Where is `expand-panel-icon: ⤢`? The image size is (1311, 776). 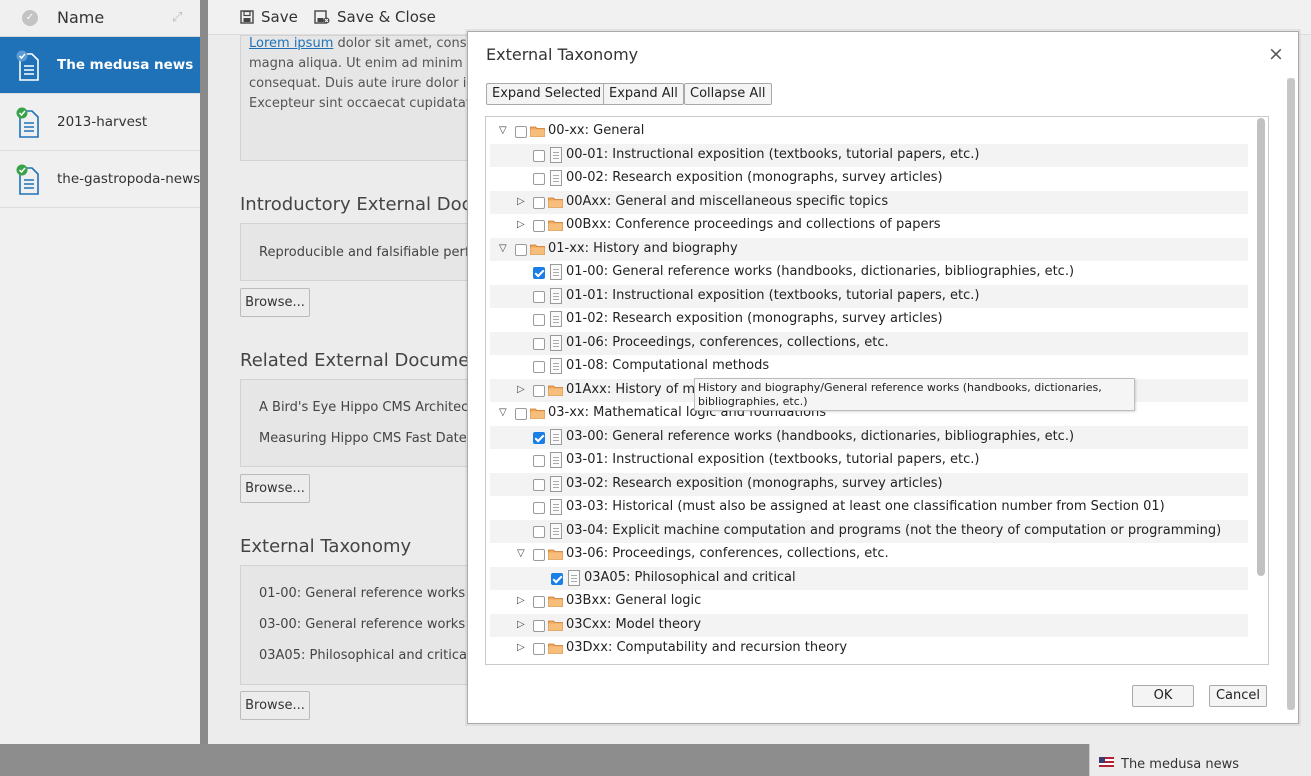 expand-panel-icon: ⤢ is located at coordinates (177, 17).